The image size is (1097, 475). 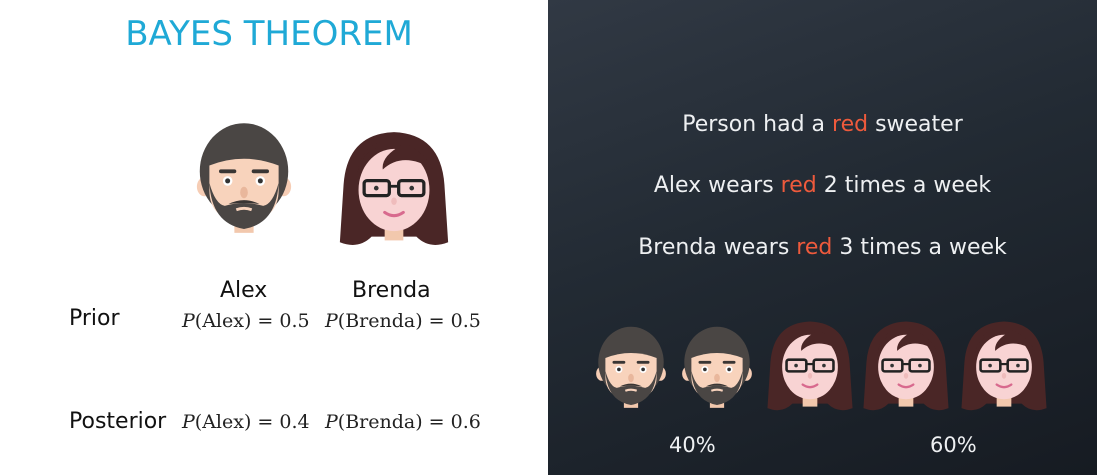 I want to click on brenda-percentage: 60%, so click(x=953, y=445).